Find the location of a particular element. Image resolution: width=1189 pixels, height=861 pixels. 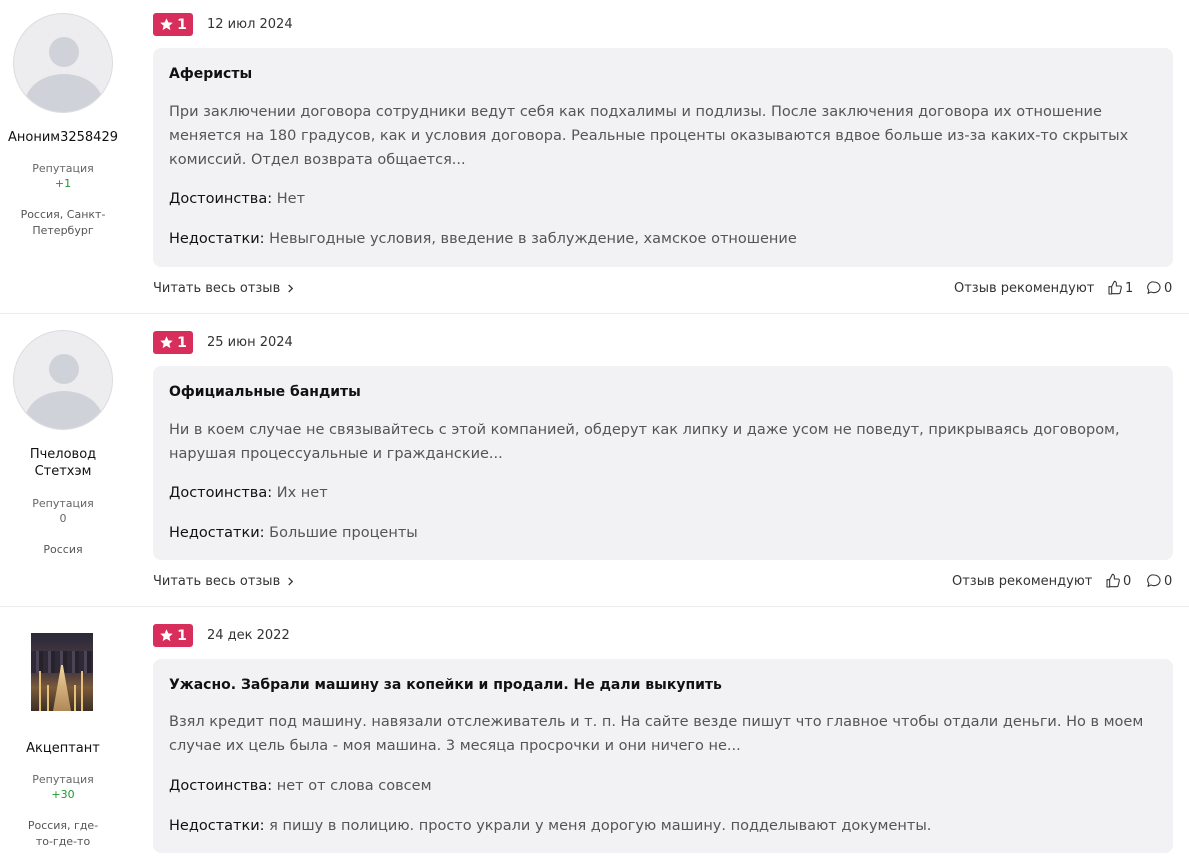

author-name: Пчеловод Стетхэм is located at coordinates (63, 463).